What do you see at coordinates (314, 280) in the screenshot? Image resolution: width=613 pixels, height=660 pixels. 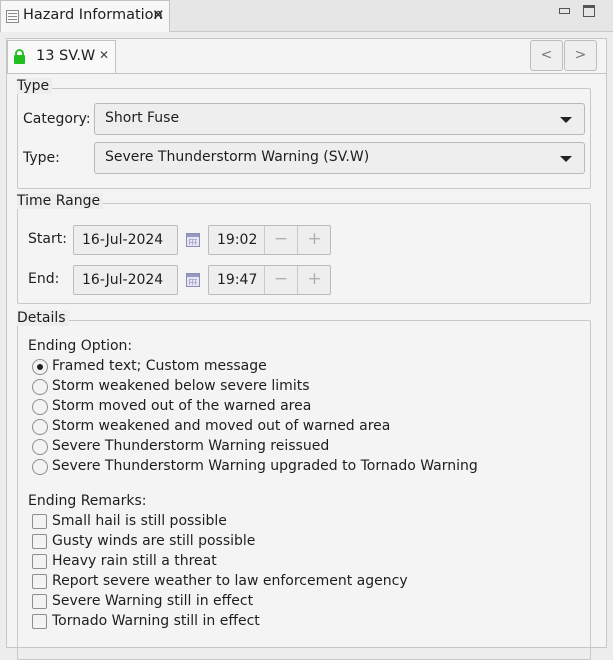 I see `end-time-increment-button: +` at bounding box center [314, 280].